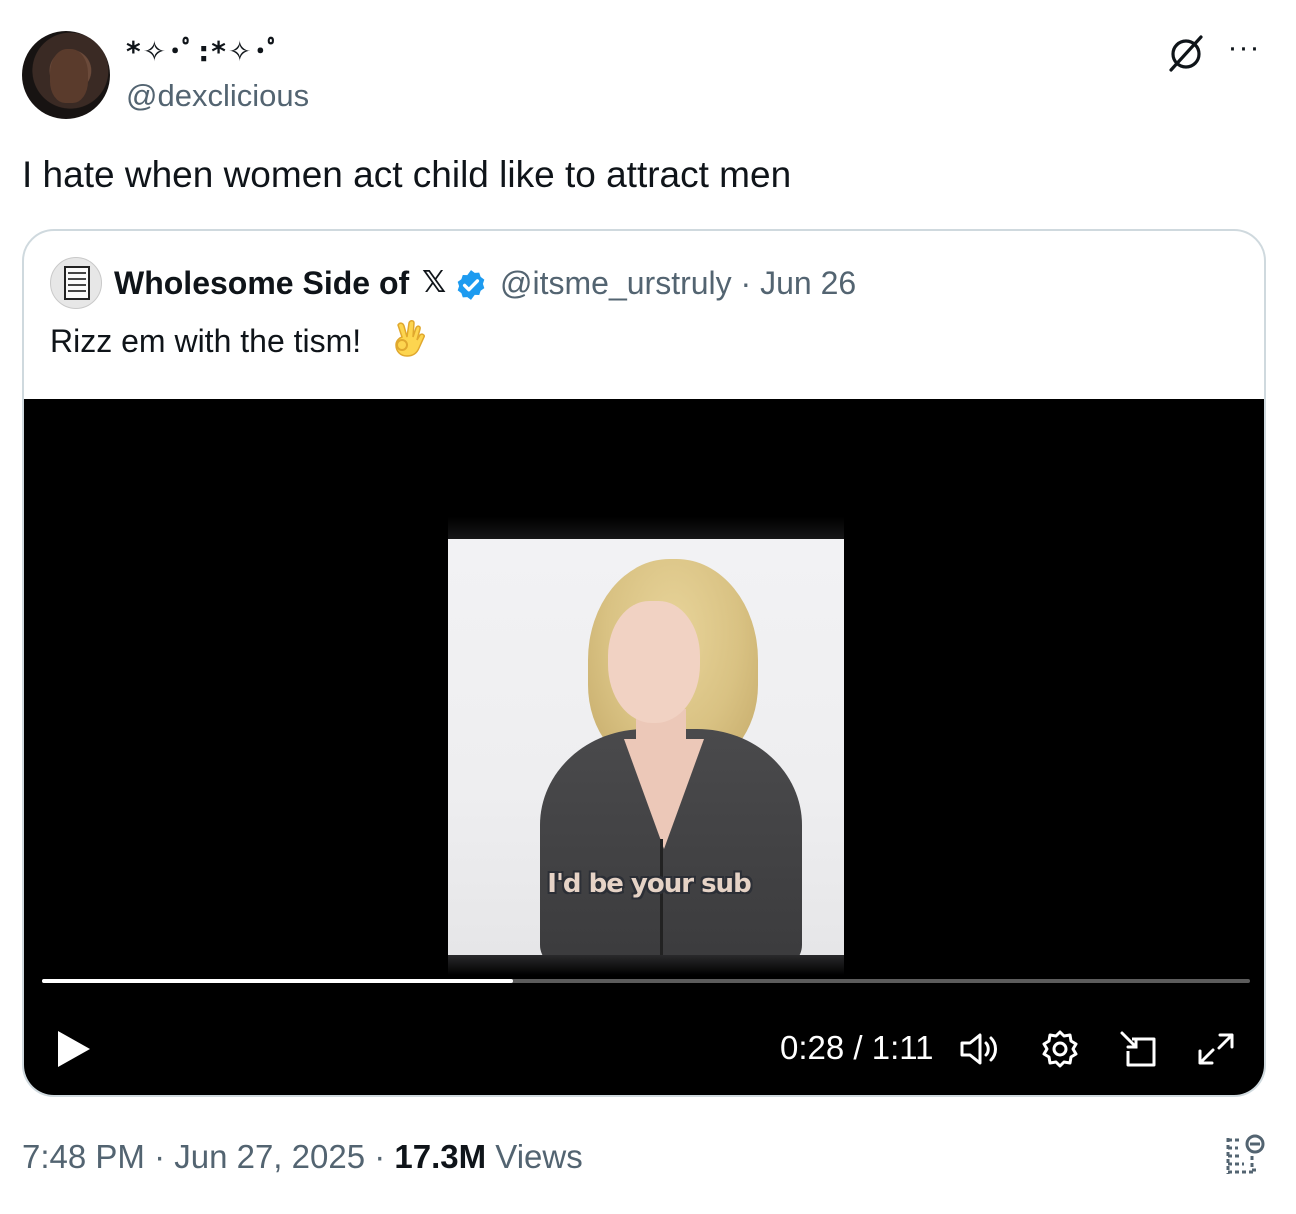 The height and width of the screenshot is (1214, 1296). Describe the element at coordinates (1244, 1155) in the screenshot. I see `analytics-icon` at that location.